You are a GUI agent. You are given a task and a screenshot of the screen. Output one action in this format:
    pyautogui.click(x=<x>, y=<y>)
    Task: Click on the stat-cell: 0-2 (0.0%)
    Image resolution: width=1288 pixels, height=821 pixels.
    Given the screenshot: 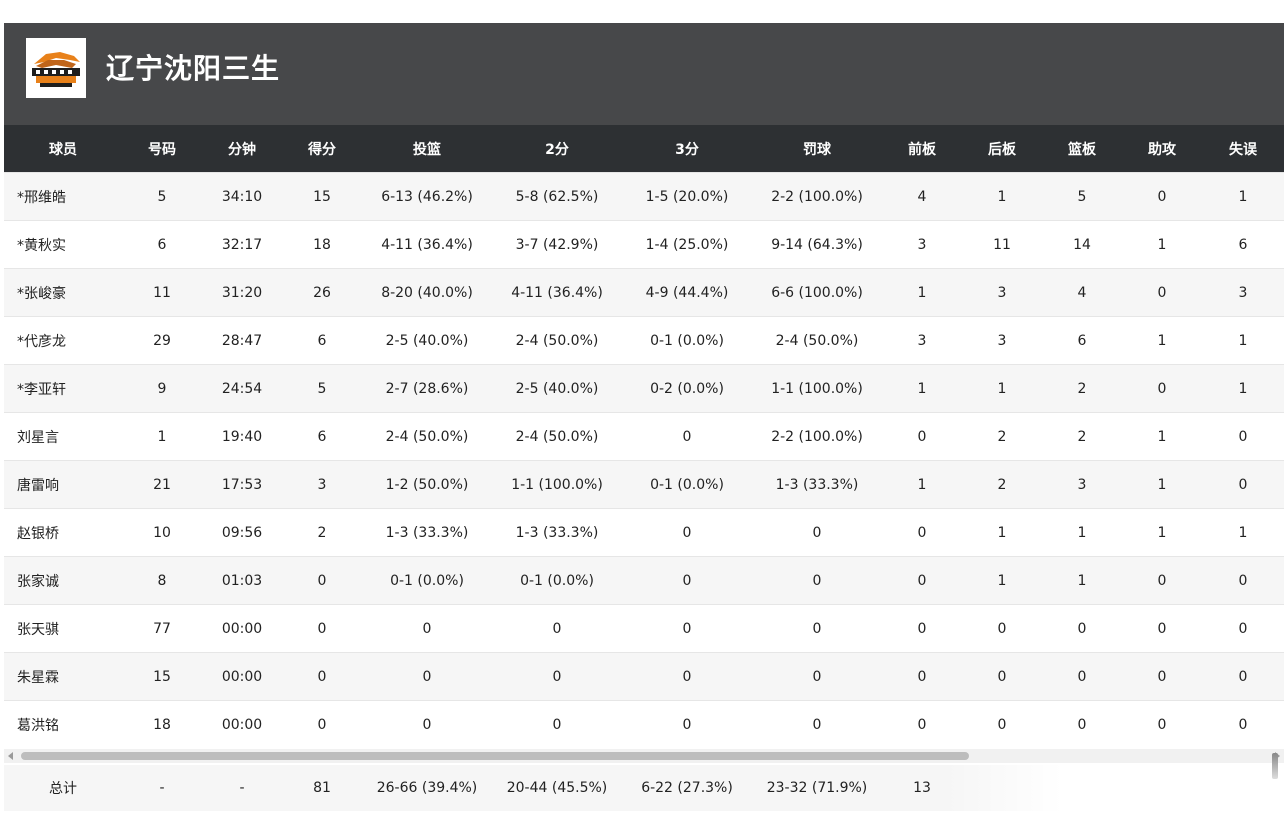 What is the action you would take?
    pyautogui.click(x=687, y=388)
    